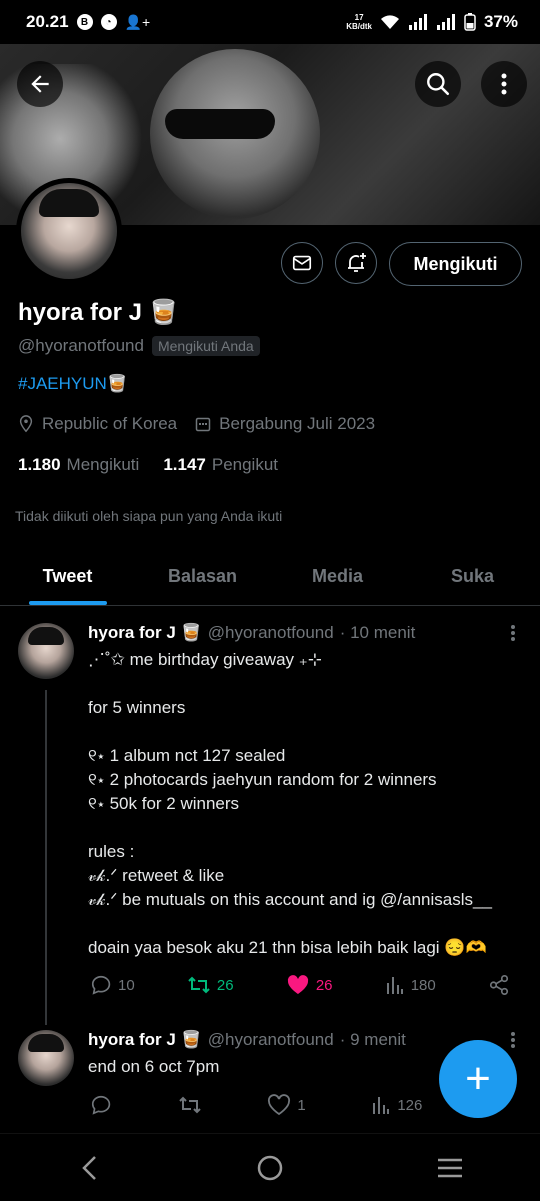 The image size is (540, 1201). I want to click on envelope-icon, so click(302, 263).